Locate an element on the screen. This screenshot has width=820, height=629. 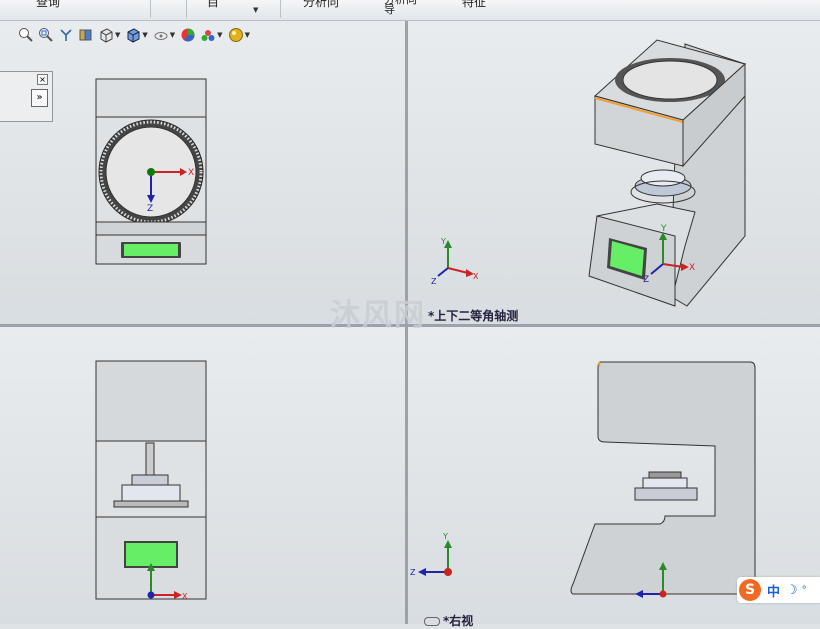
view-orientation-icon is located at coordinates (106, 35).